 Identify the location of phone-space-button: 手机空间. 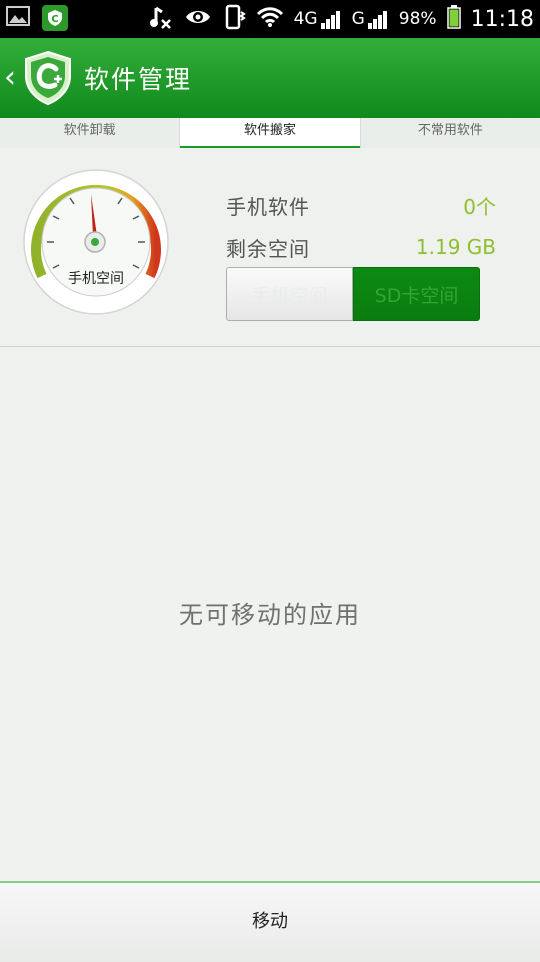
(289, 294).